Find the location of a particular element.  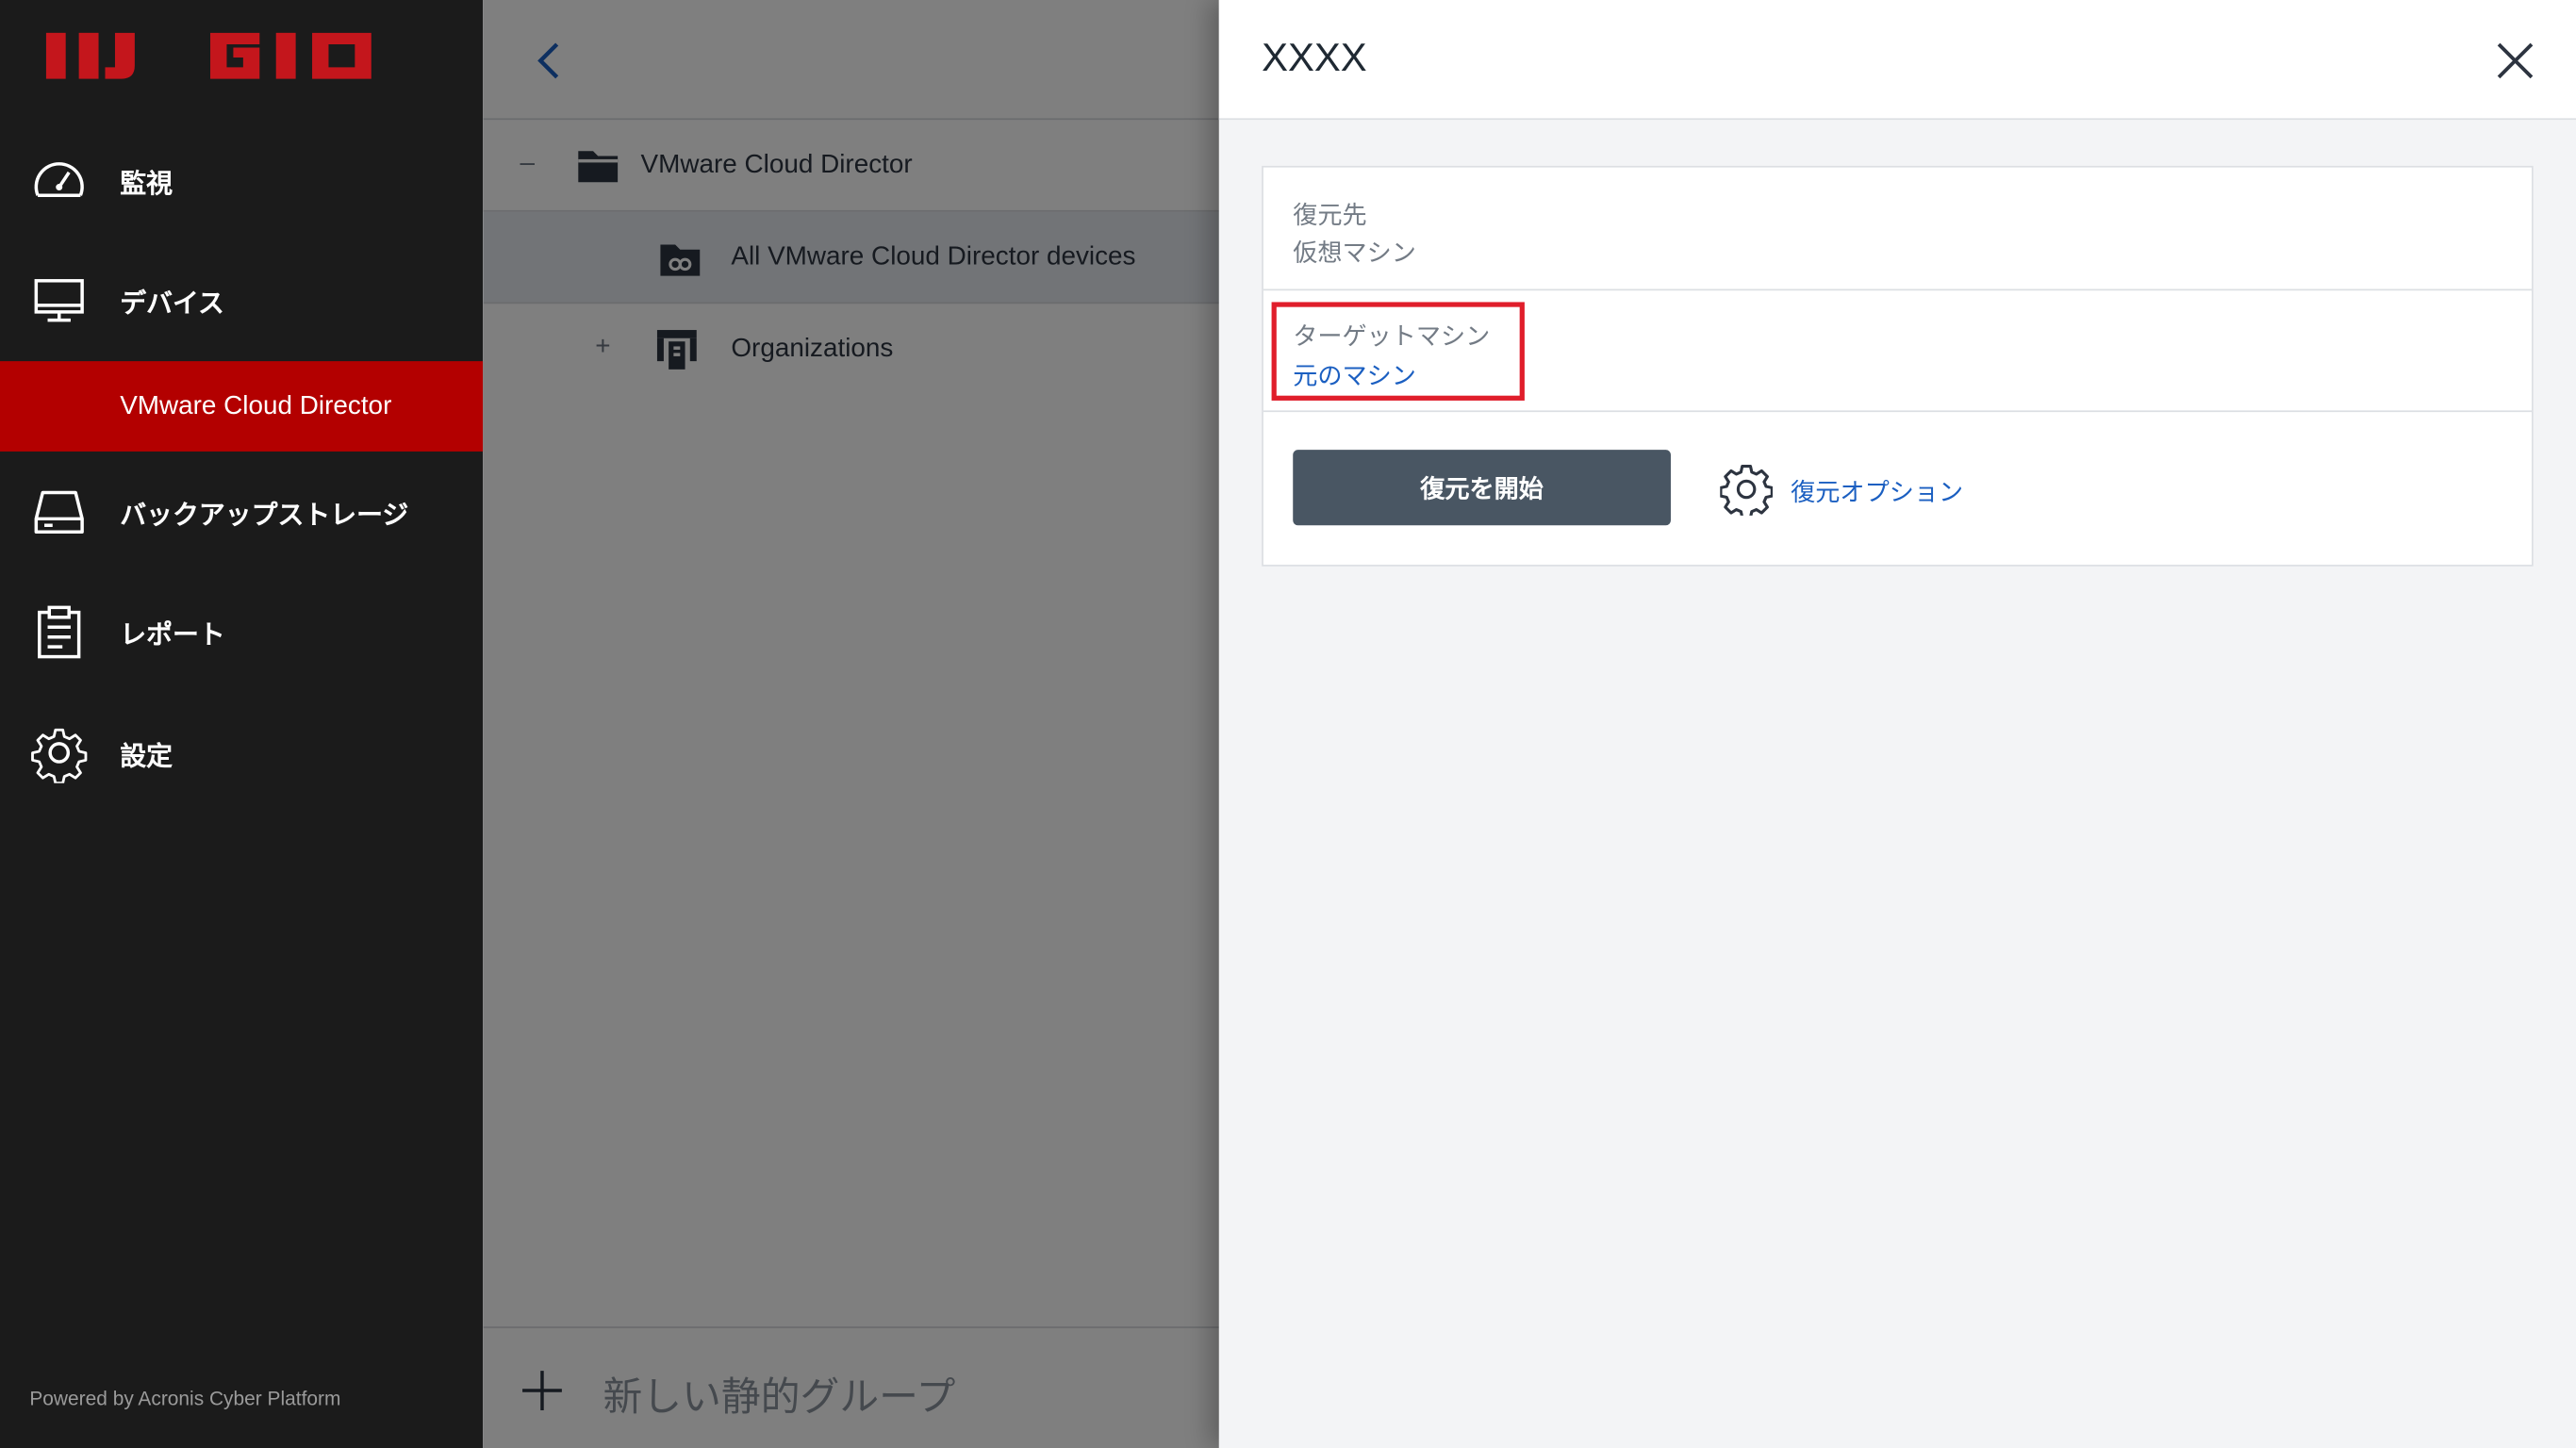

sidebar-item-settings: 設定 is located at coordinates (241, 753).